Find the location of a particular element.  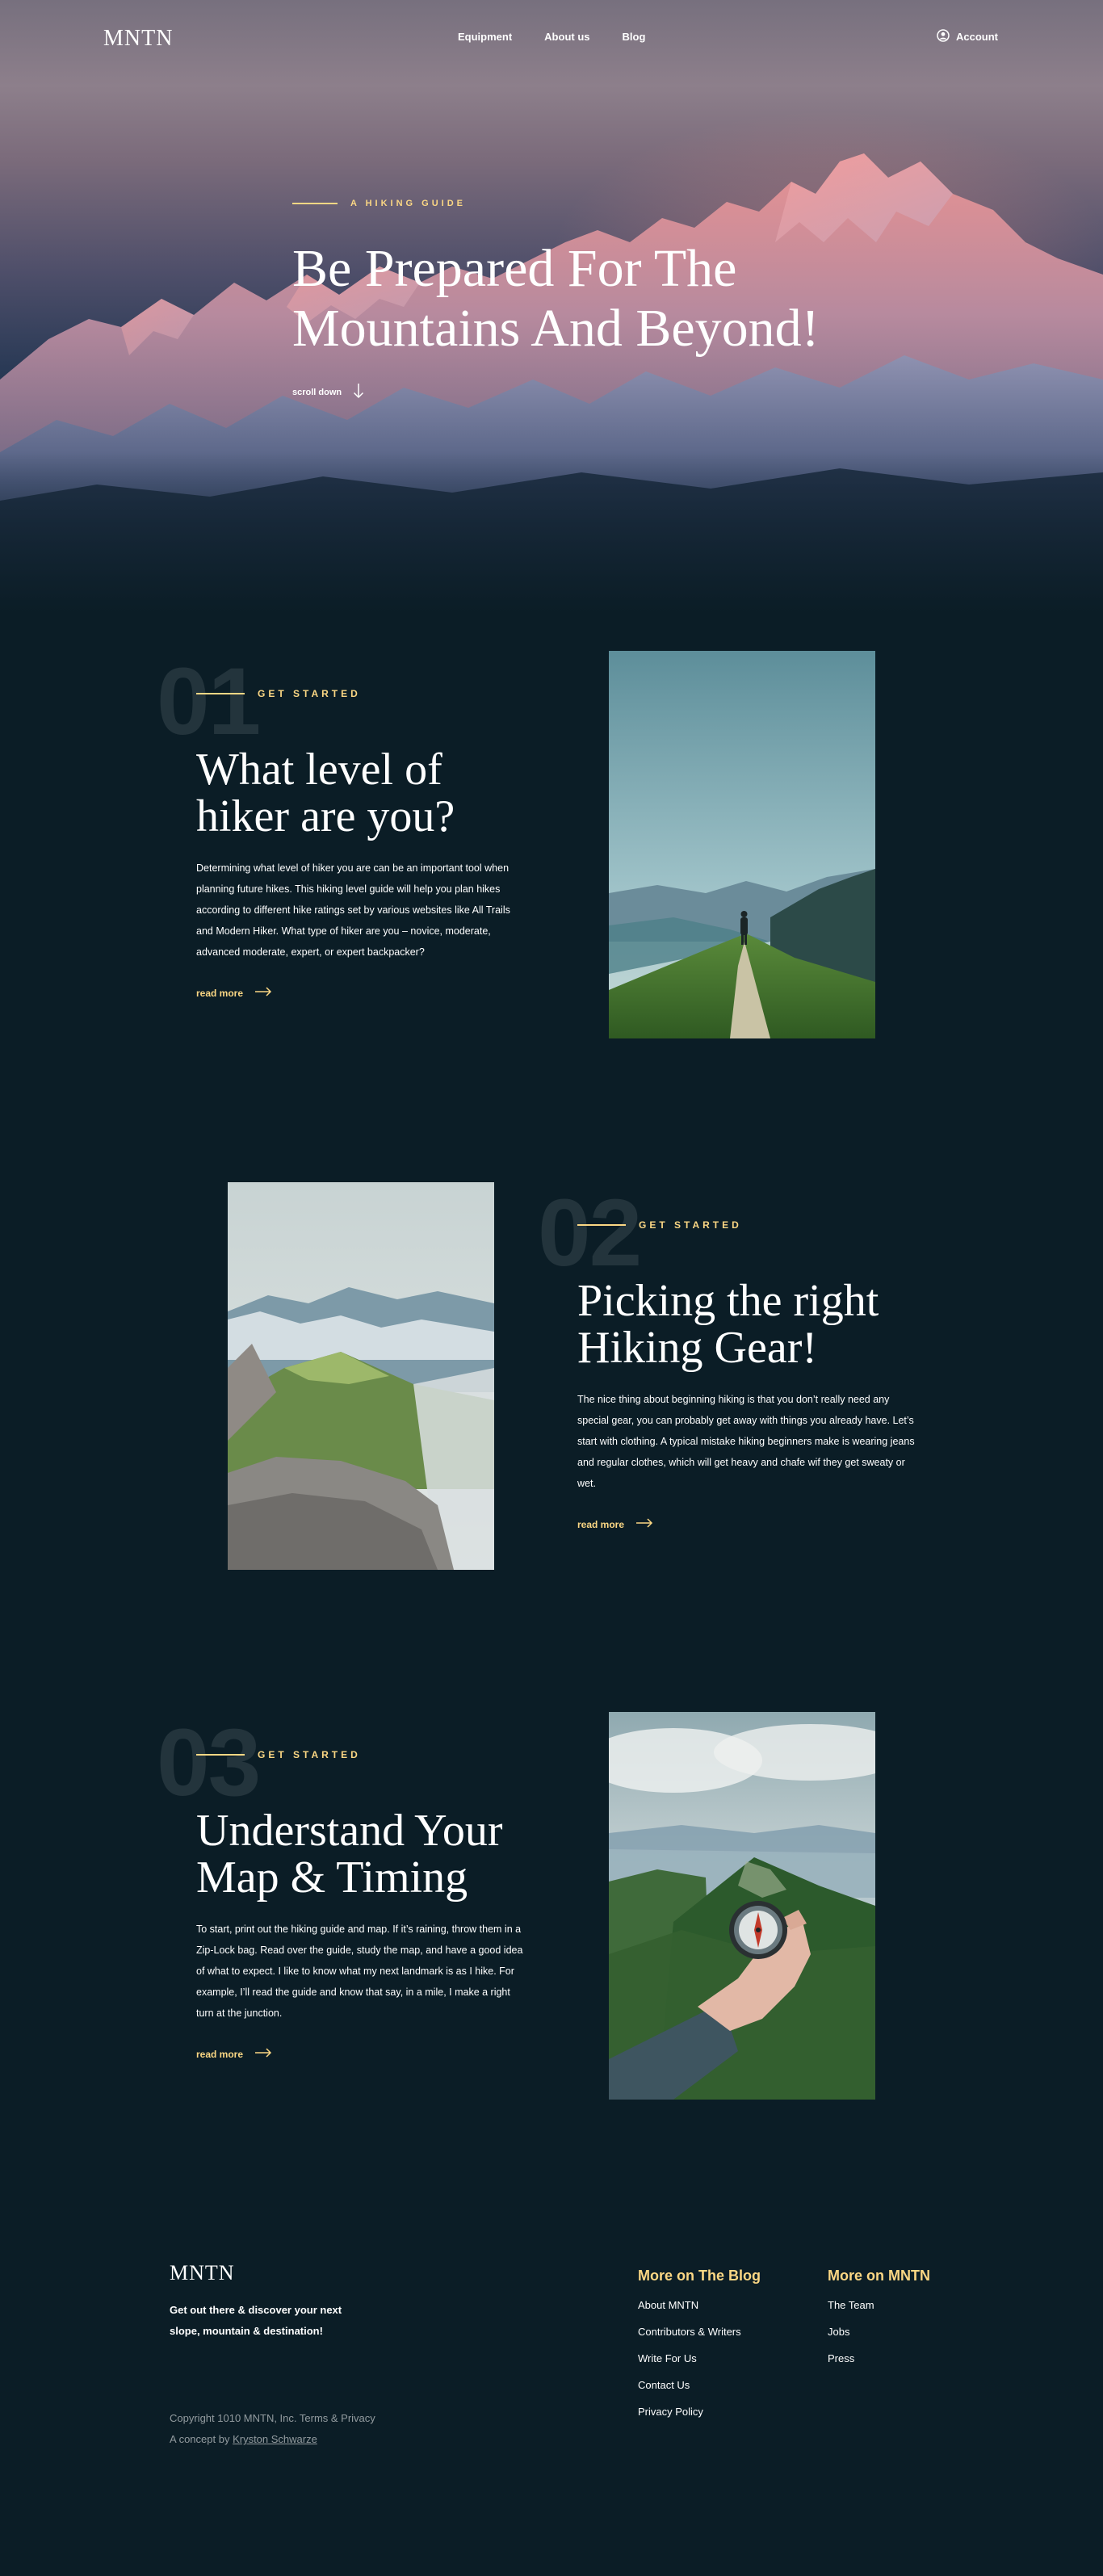

section-title: Understand Your Map & Timing is located at coordinates (349, 1854).